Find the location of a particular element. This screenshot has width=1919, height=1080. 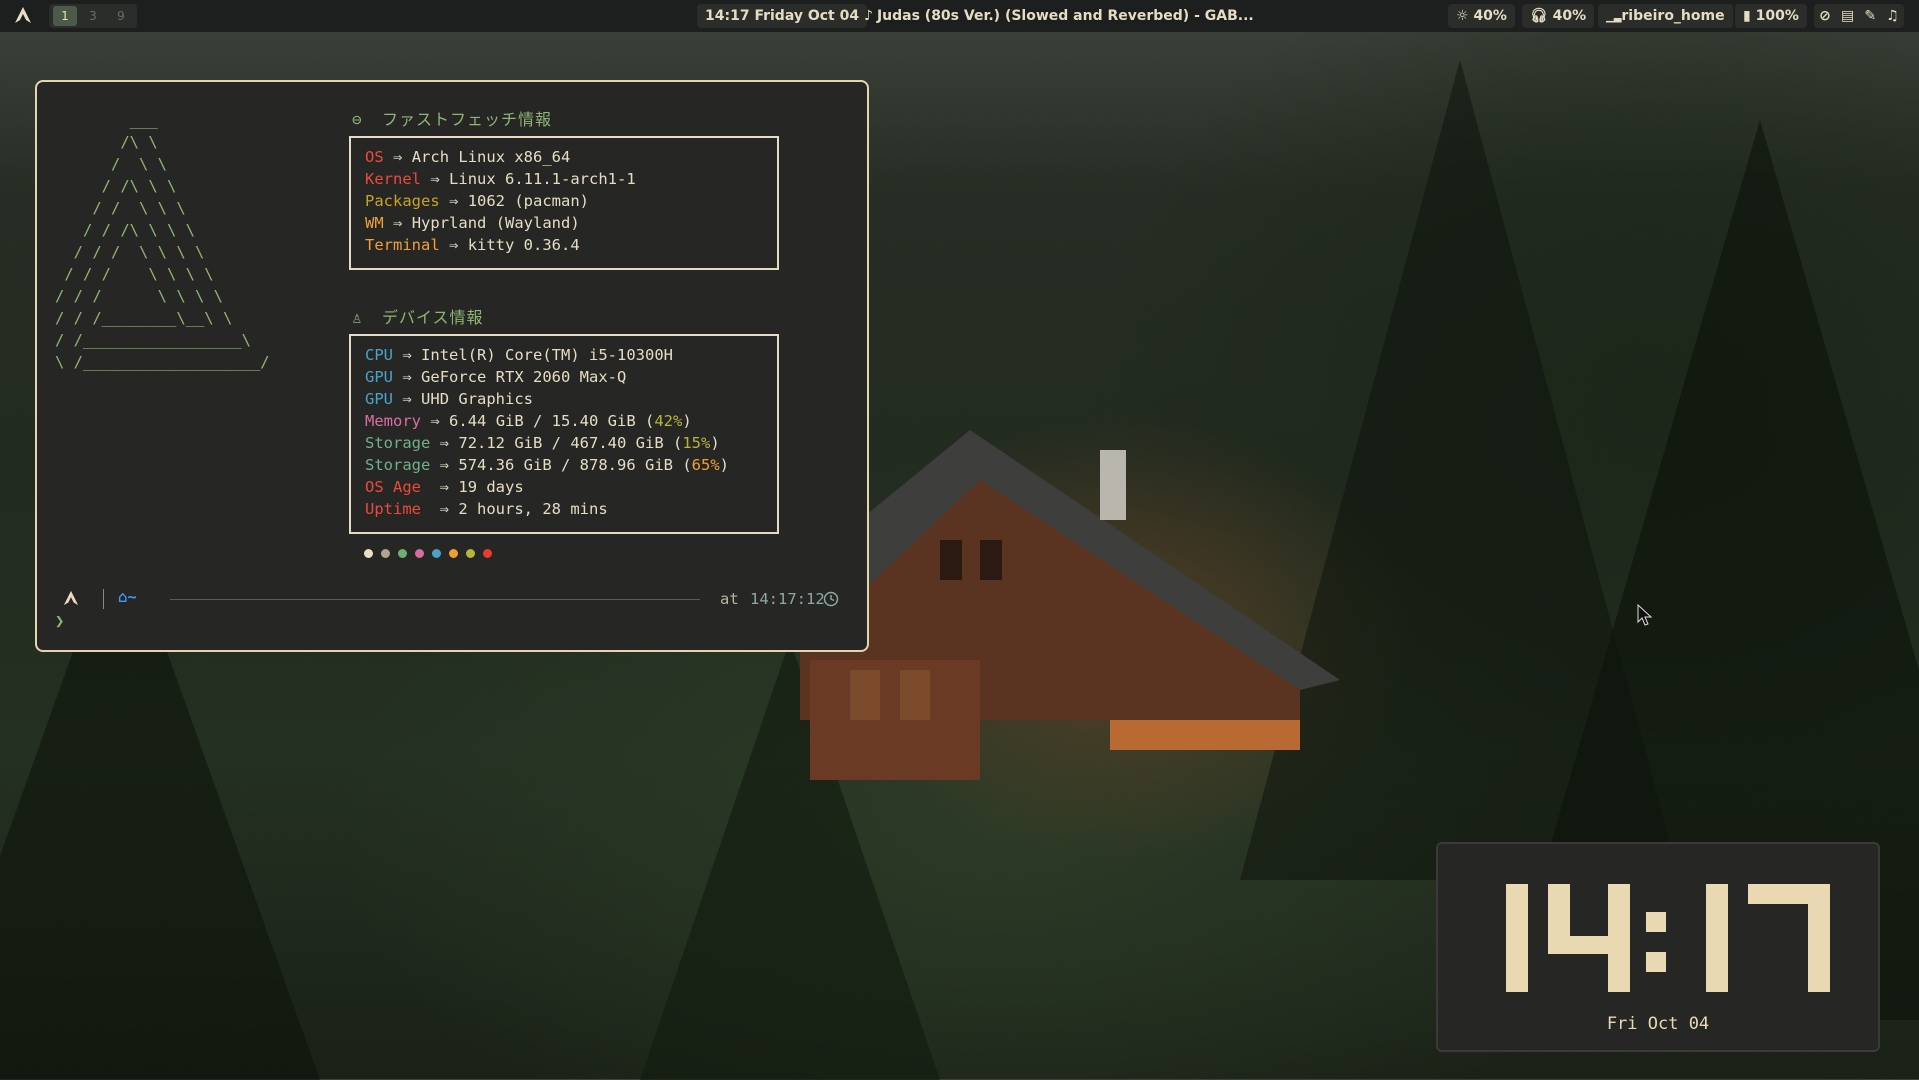

info-value: 574.36 GiB / 878.96 GiB ( is located at coordinates (575, 465).